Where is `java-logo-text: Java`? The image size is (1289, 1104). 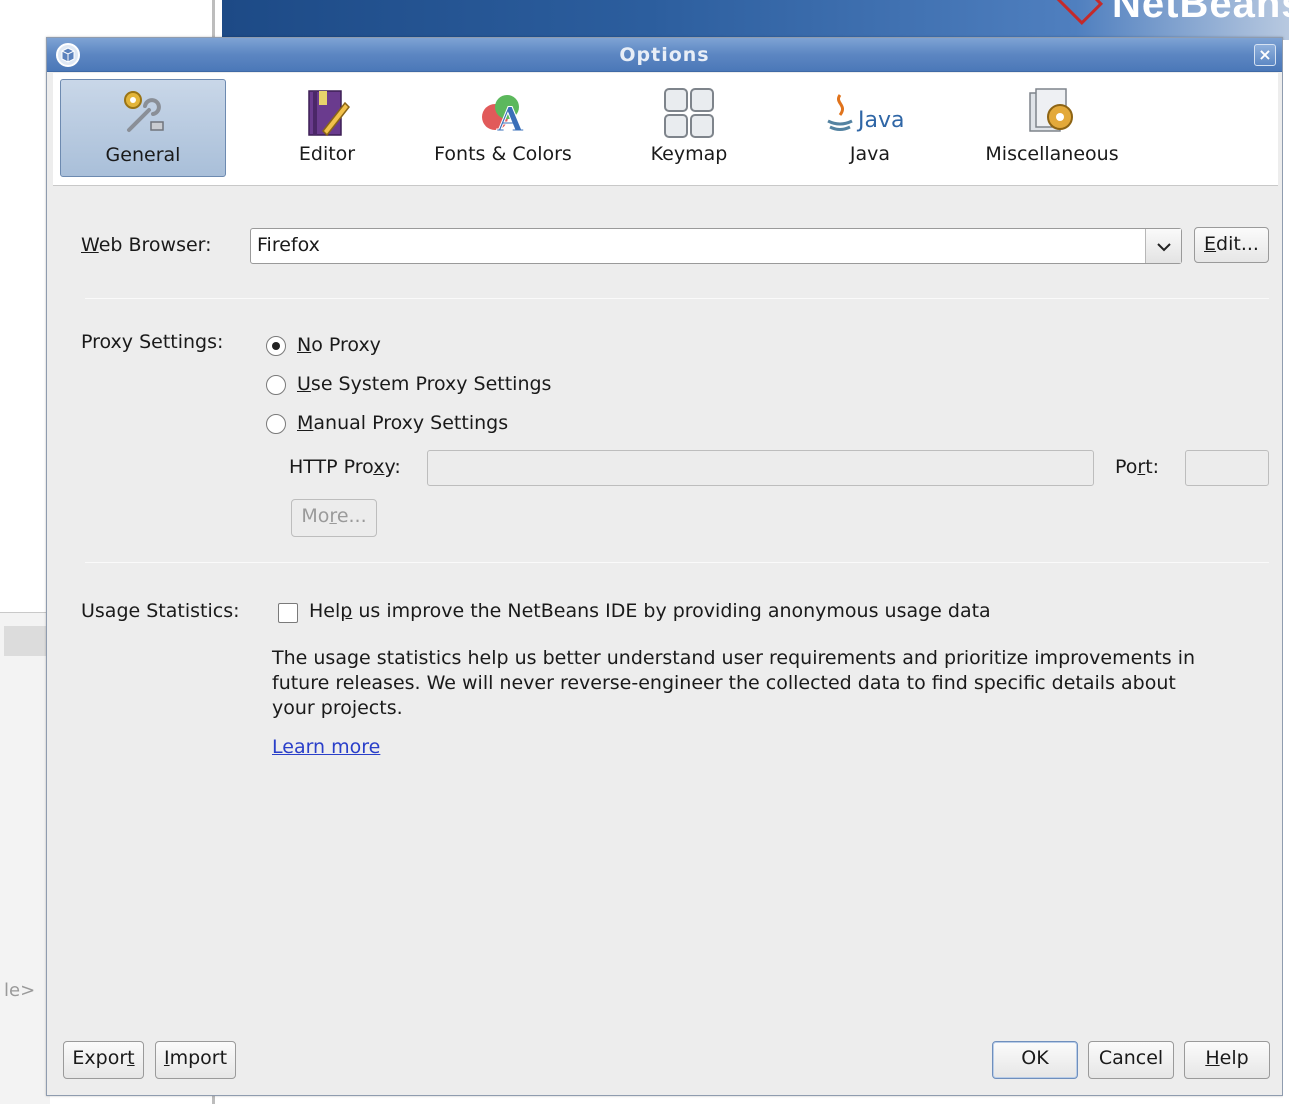
java-logo-text: Java is located at coordinates (880, 120).